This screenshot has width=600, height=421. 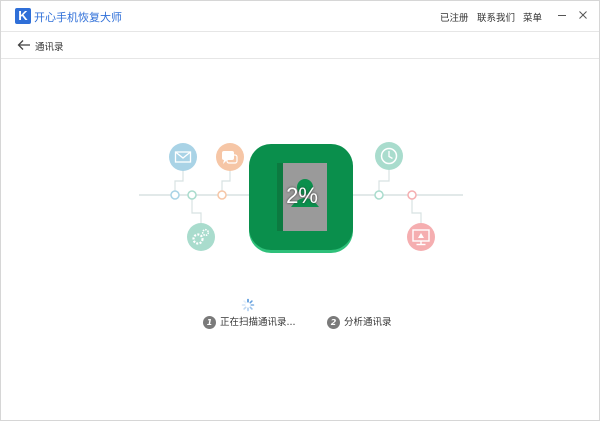 What do you see at coordinates (389, 156) in the screenshot?
I see `clock-icon` at bounding box center [389, 156].